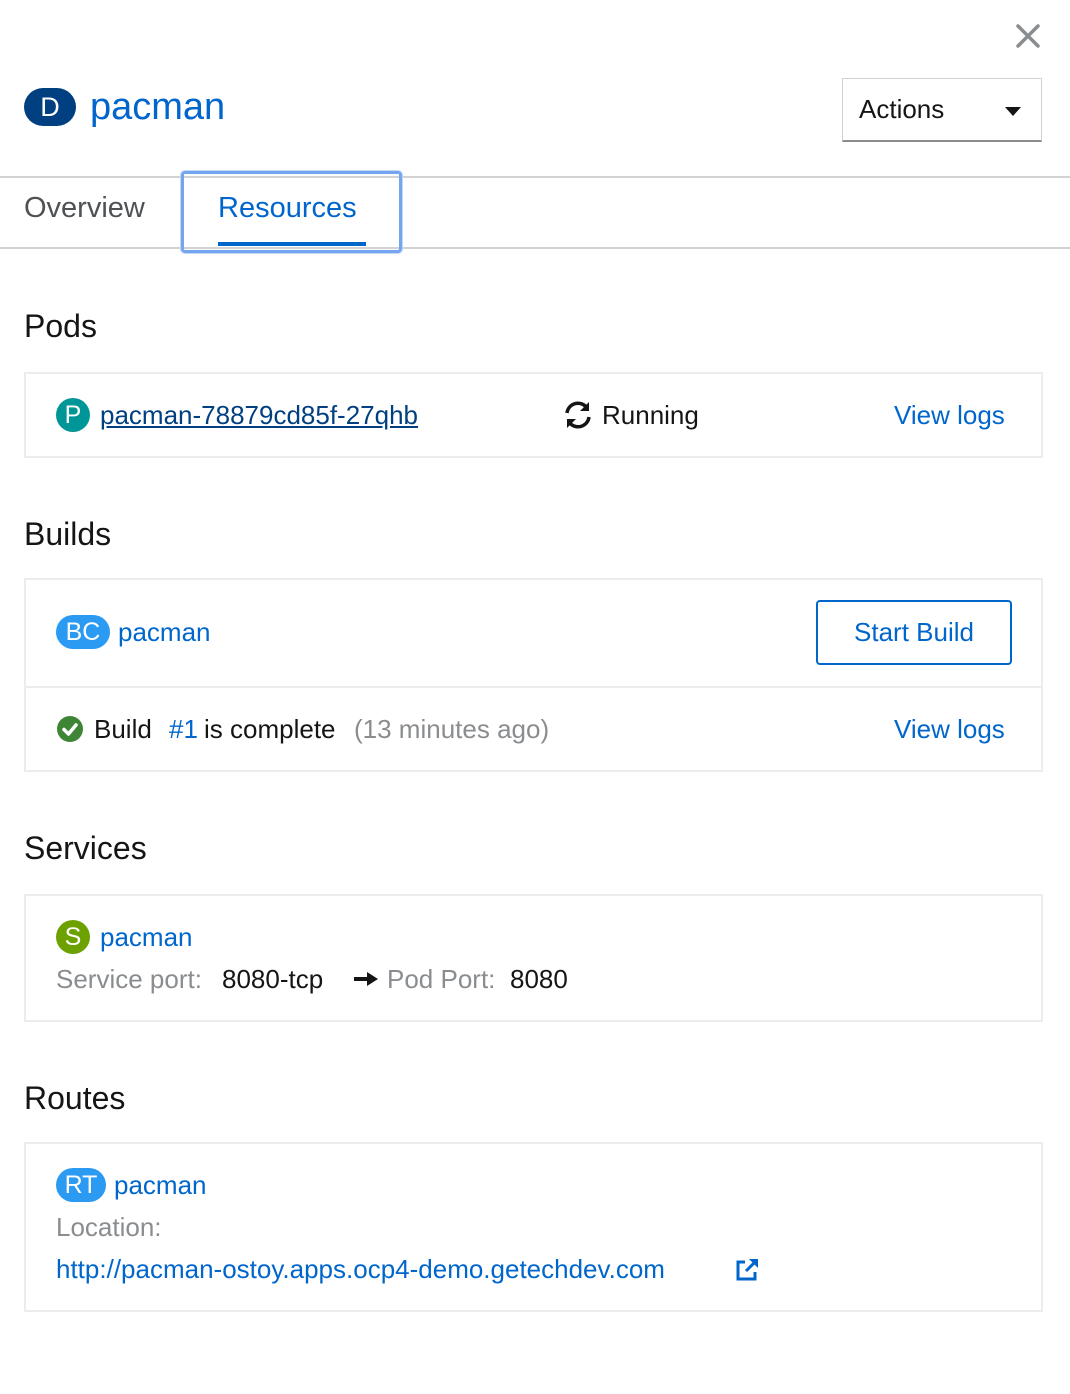 The image size is (1070, 1394). I want to click on tab-resources-label: Resources, so click(287, 208).